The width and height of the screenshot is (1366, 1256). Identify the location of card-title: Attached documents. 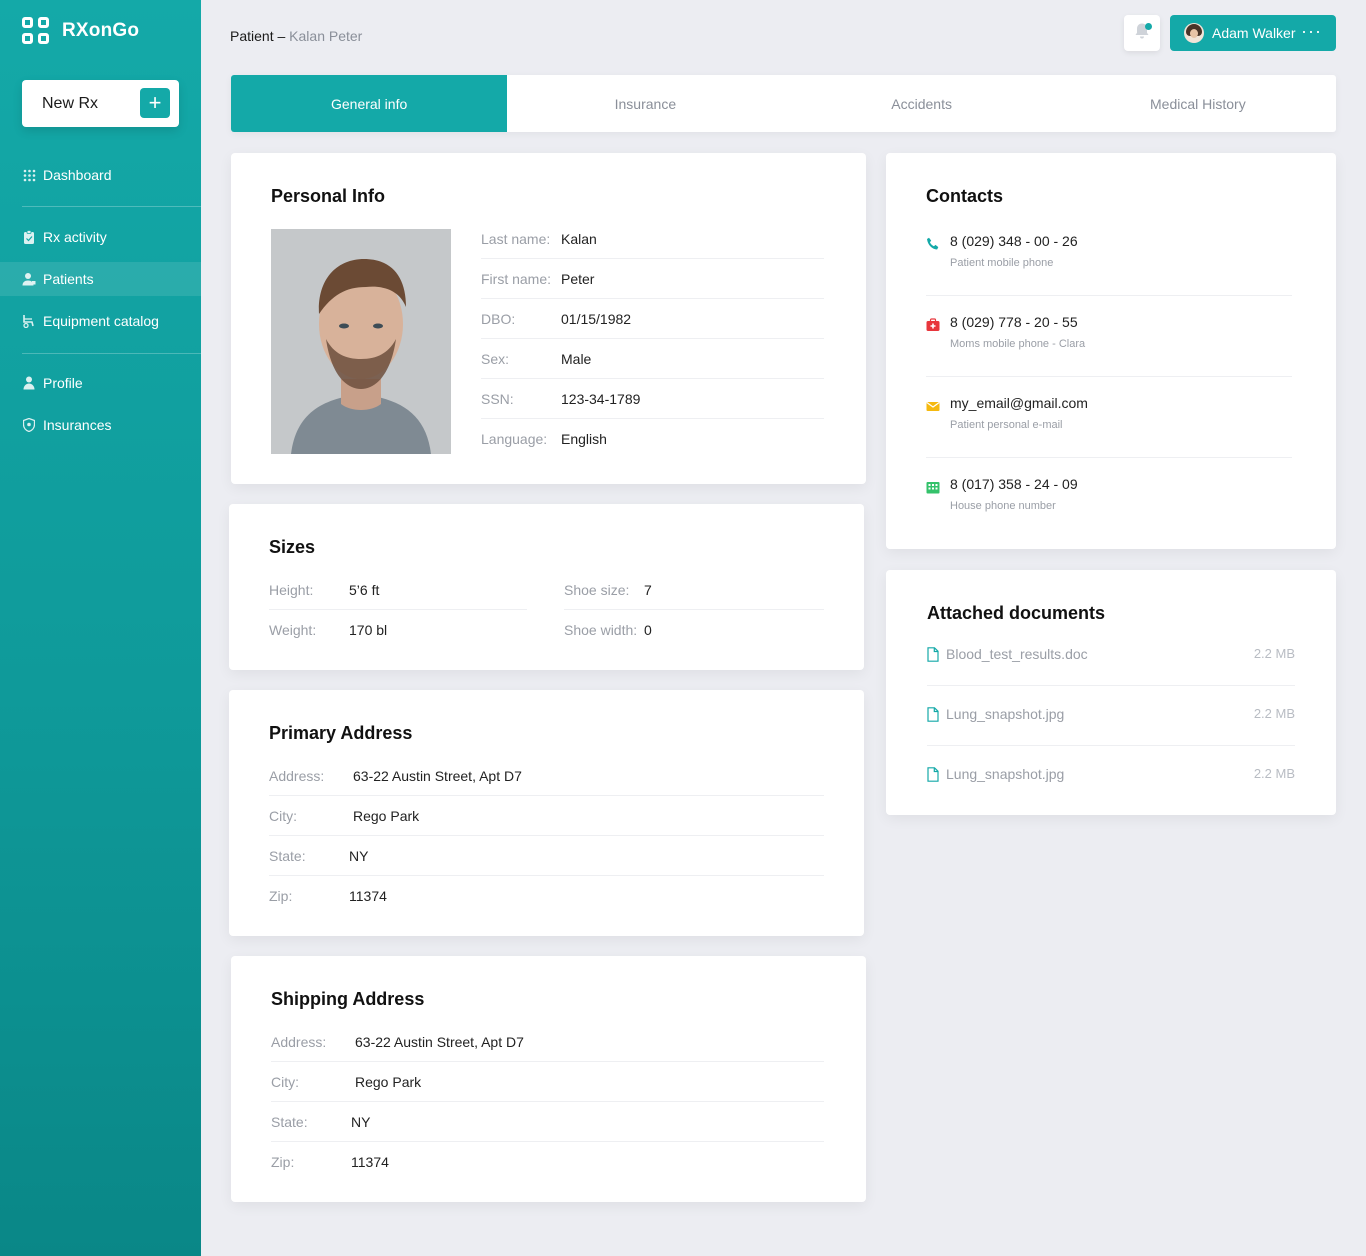
(1016, 613).